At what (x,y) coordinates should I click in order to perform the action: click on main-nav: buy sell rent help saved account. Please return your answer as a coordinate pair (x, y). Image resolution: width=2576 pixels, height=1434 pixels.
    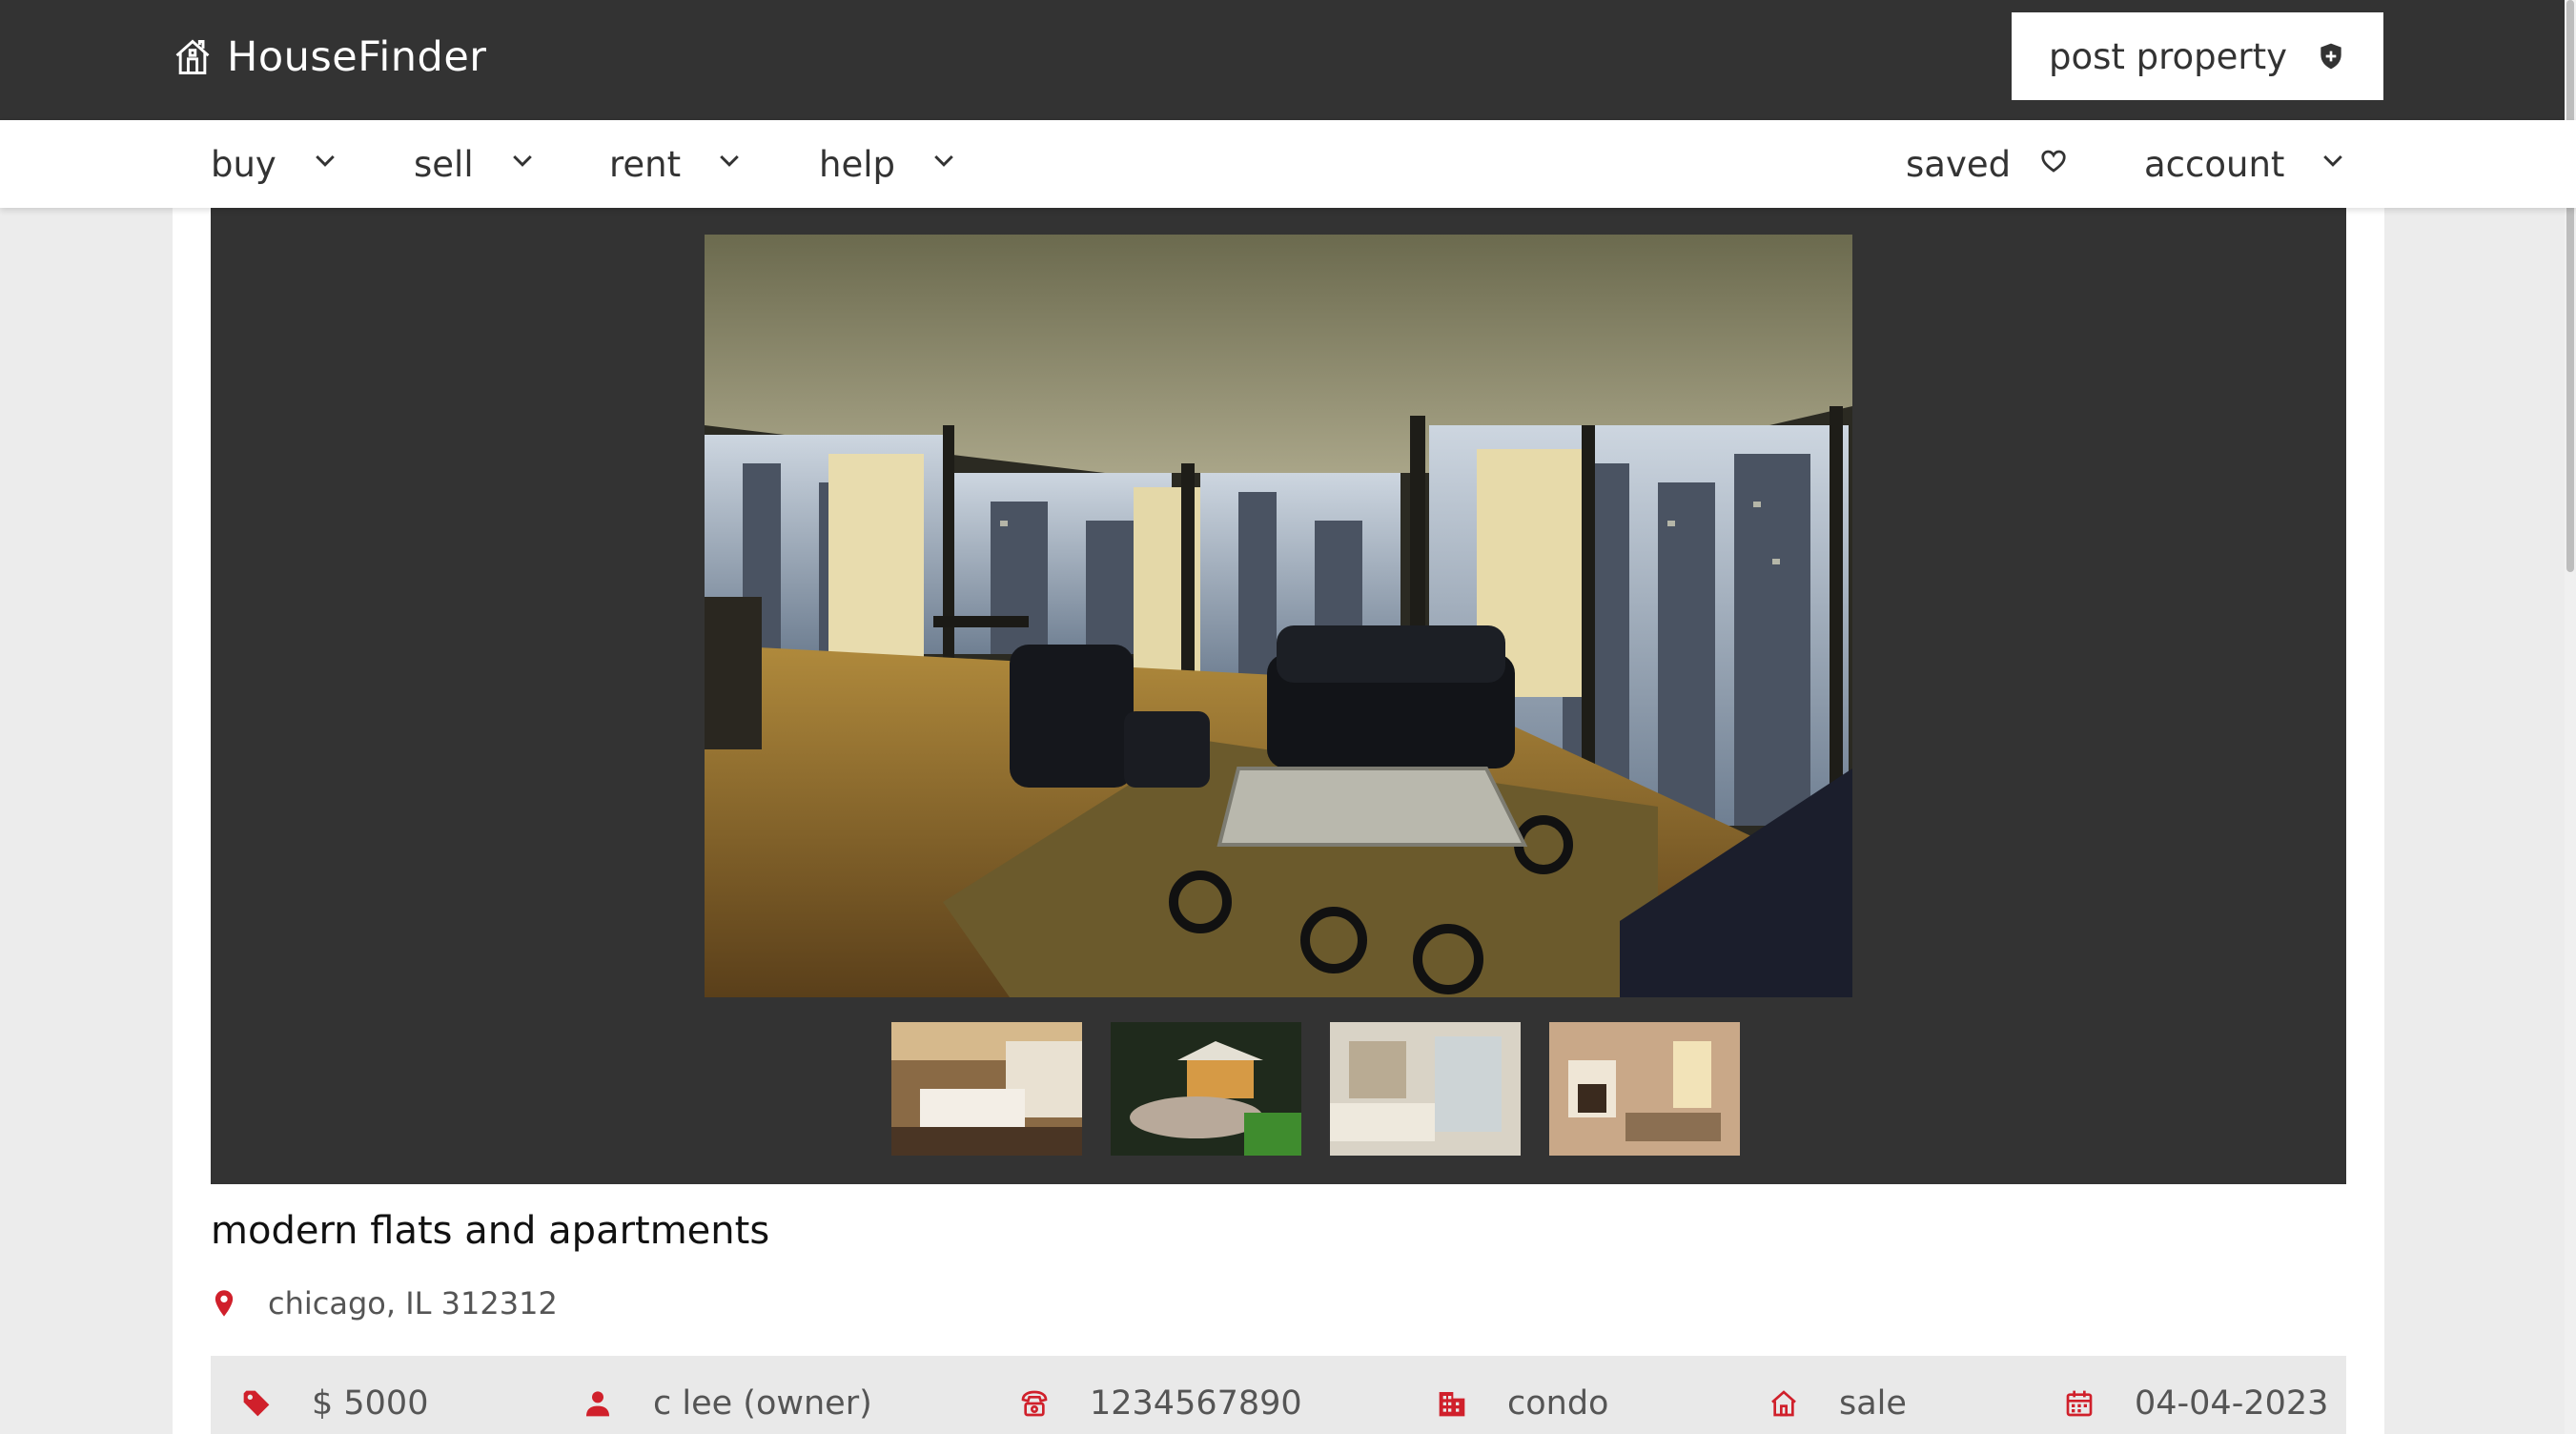
    Looking at the image, I should click on (1288, 164).